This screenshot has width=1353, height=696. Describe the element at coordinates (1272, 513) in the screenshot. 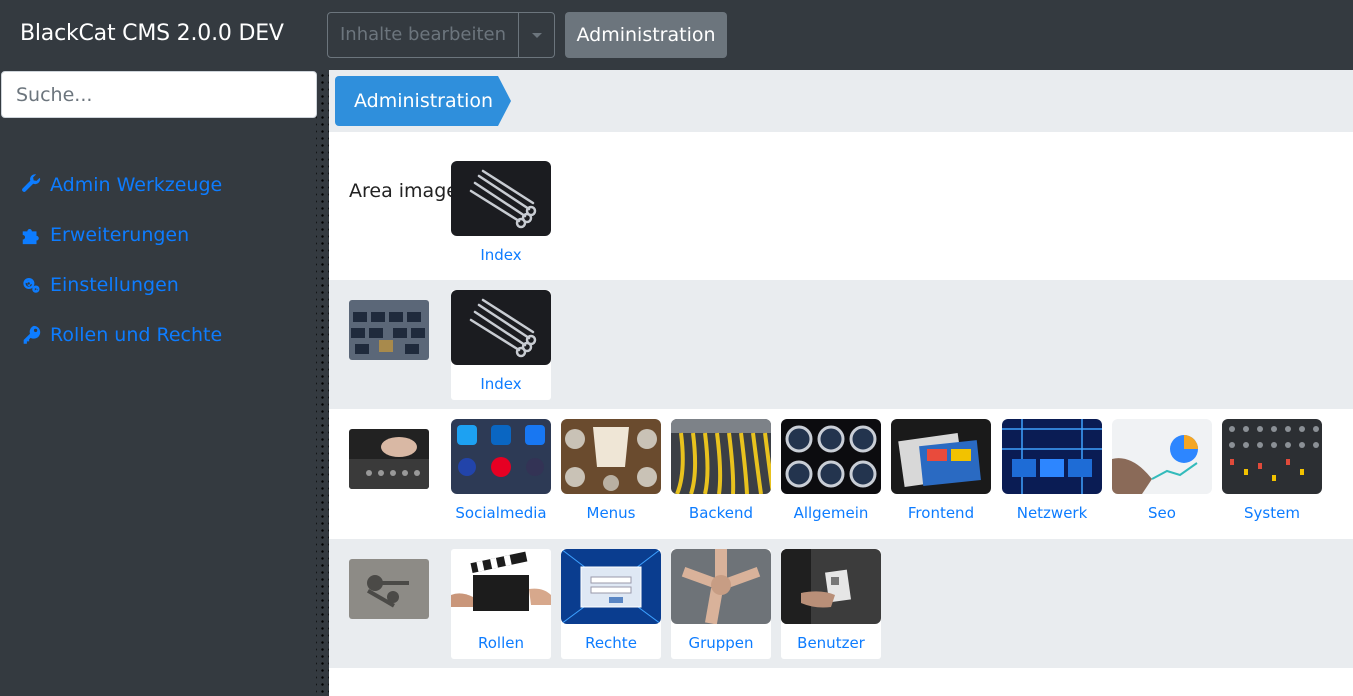

I see `tile-label: System` at that location.